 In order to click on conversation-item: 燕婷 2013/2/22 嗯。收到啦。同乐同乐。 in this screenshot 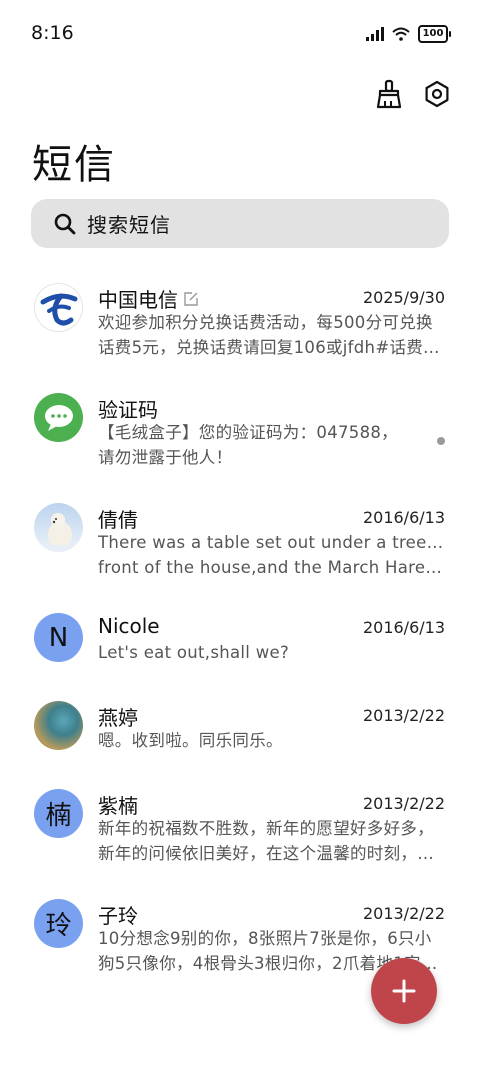, I will do `click(240, 734)`.